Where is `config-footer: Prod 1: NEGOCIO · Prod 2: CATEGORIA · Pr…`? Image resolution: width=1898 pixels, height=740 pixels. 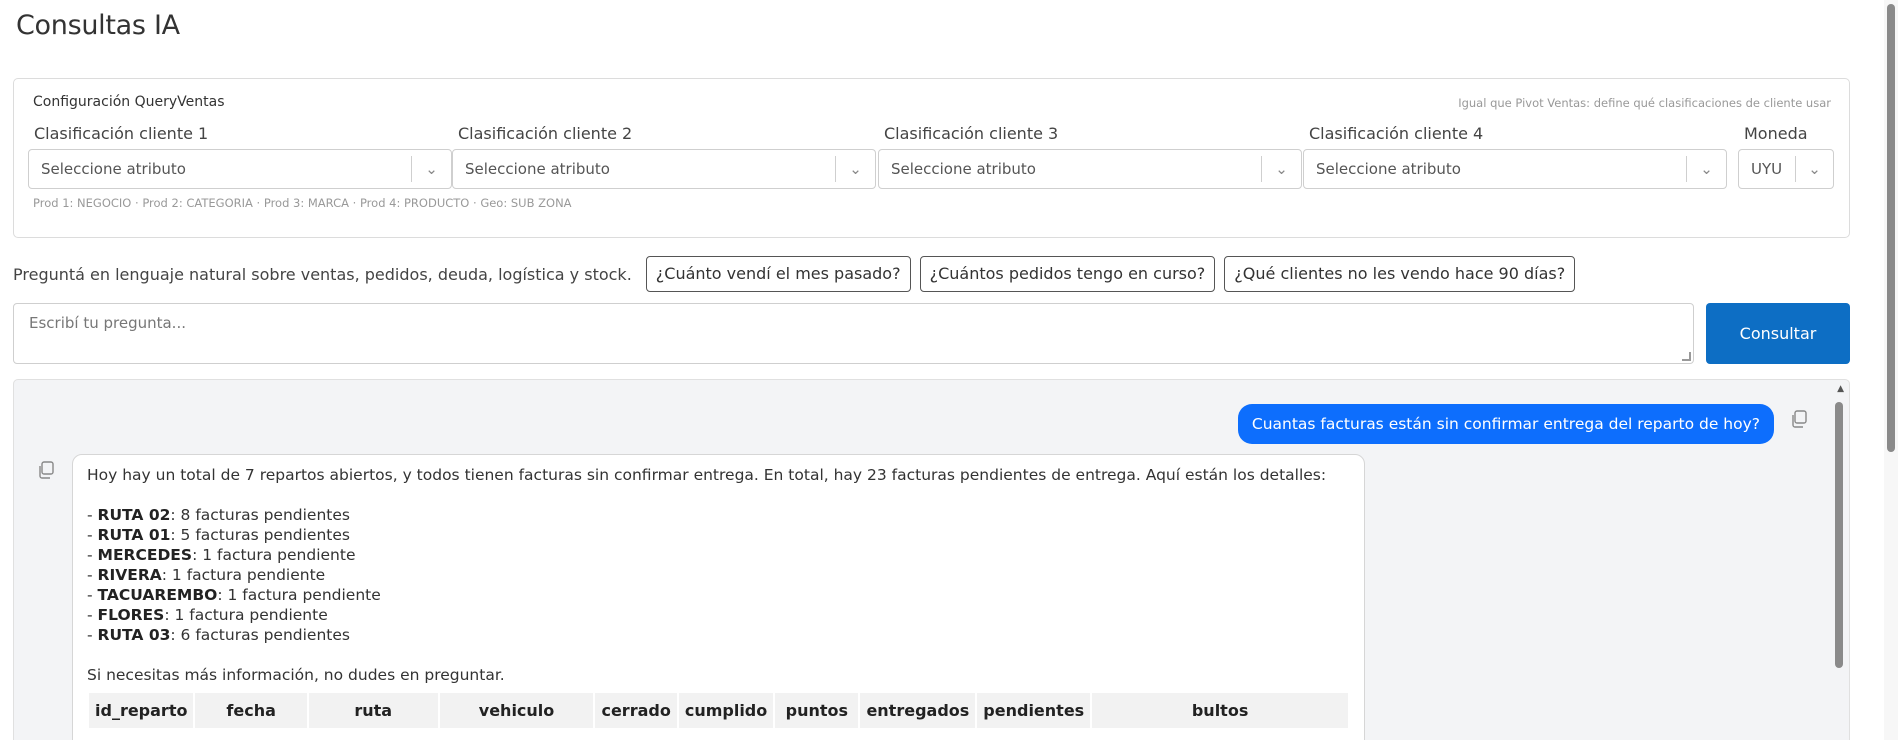 config-footer: Prod 1: NEGOCIO · Prod 2: CATEGORIA · Pr… is located at coordinates (302, 203).